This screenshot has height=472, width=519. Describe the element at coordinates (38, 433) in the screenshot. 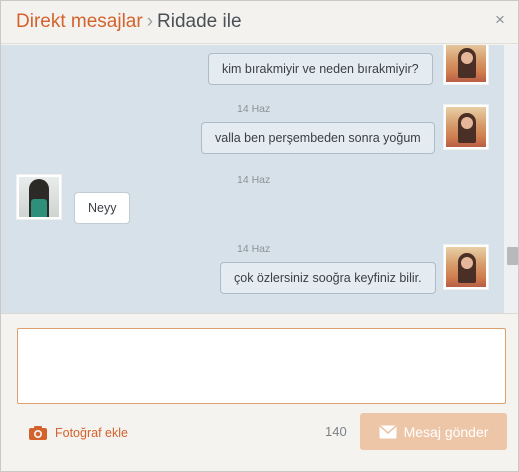

I see `camera-icon` at that location.